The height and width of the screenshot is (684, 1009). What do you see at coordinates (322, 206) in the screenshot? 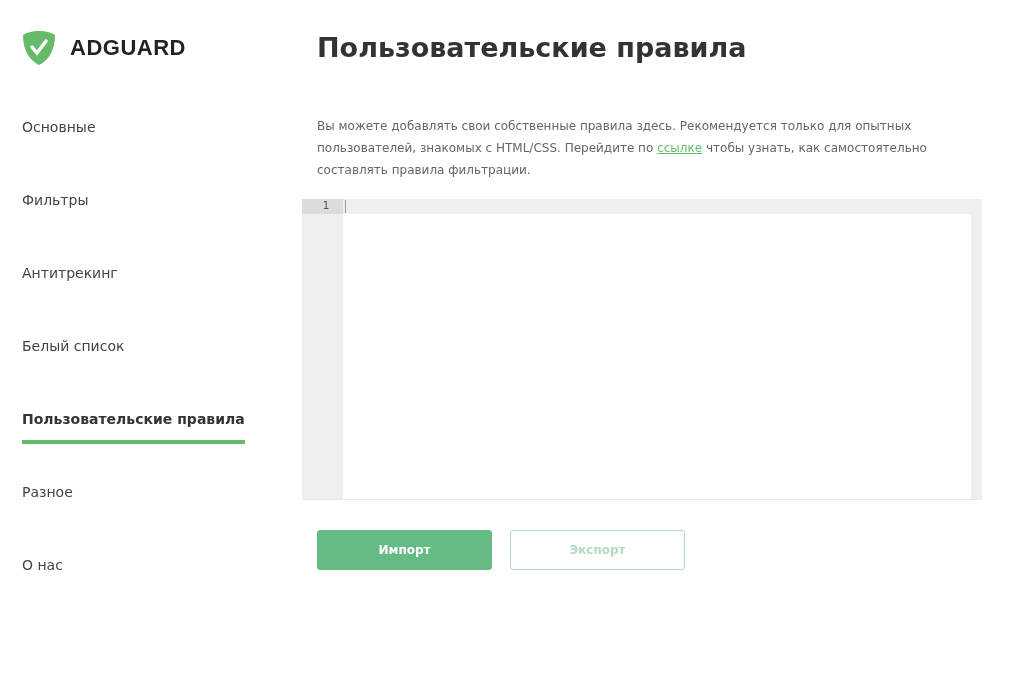
I see `line-number: 1` at bounding box center [322, 206].